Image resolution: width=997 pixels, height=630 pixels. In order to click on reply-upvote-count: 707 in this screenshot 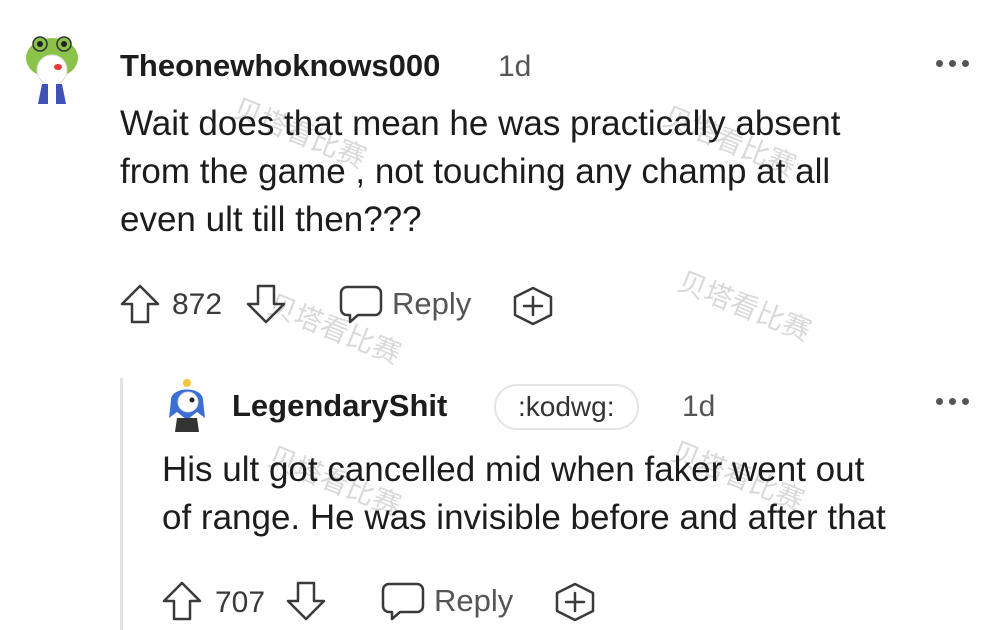, I will do `click(240, 602)`.